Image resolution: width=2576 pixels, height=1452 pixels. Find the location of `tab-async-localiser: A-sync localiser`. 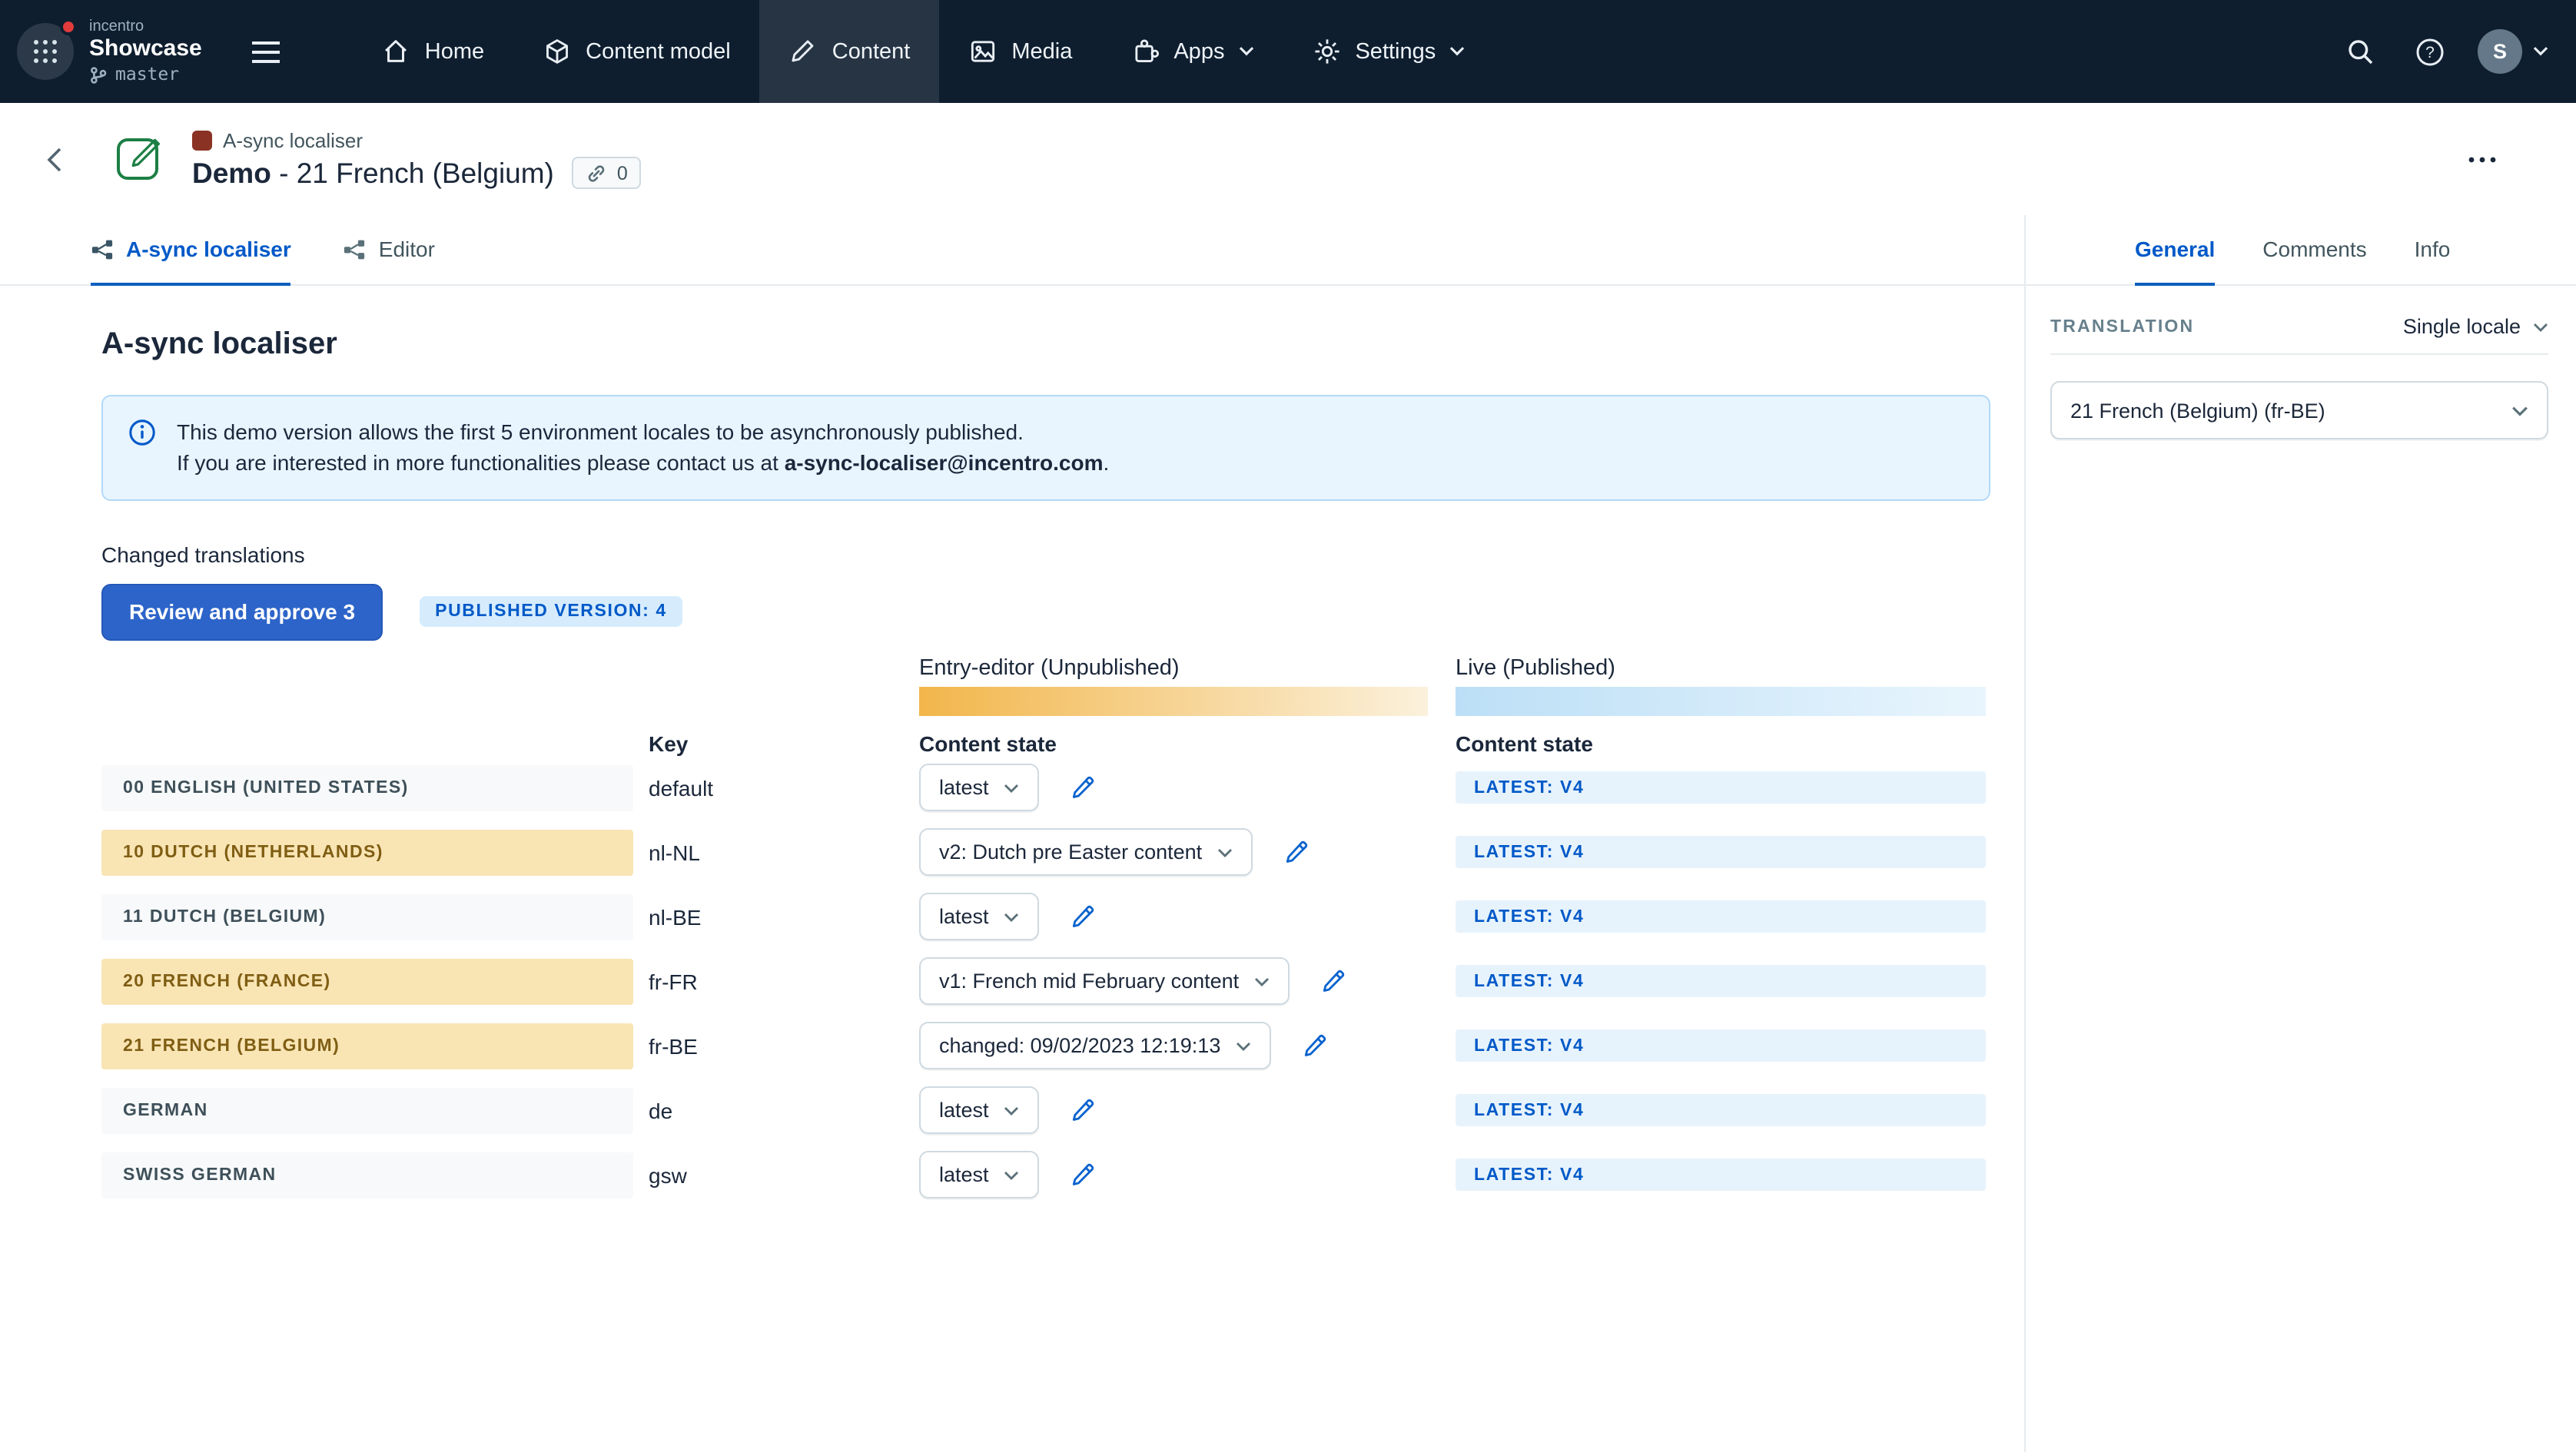

tab-async-localiser: A-sync localiser is located at coordinates (191, 250).